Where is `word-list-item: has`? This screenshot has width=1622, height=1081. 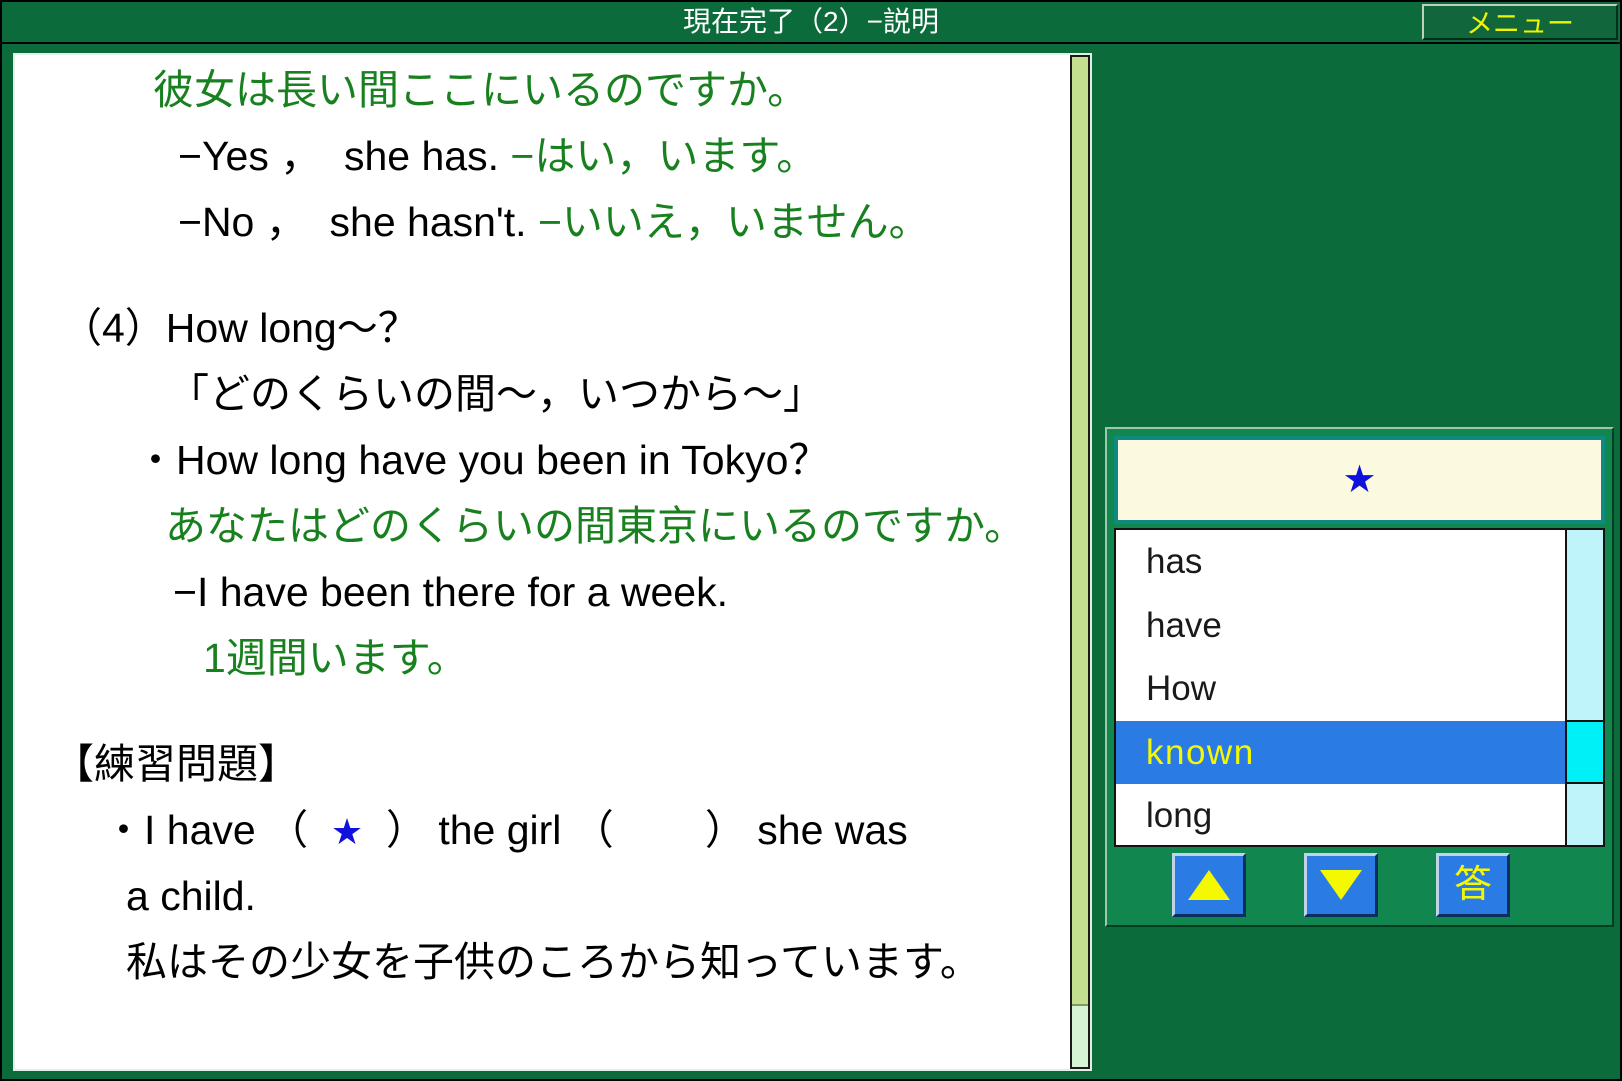 word-list-item: has is located at coordinates (1340, 562).